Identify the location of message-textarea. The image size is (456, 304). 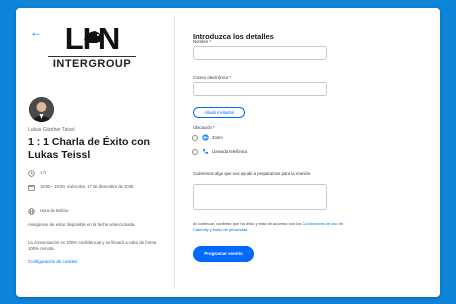
(260, 197).